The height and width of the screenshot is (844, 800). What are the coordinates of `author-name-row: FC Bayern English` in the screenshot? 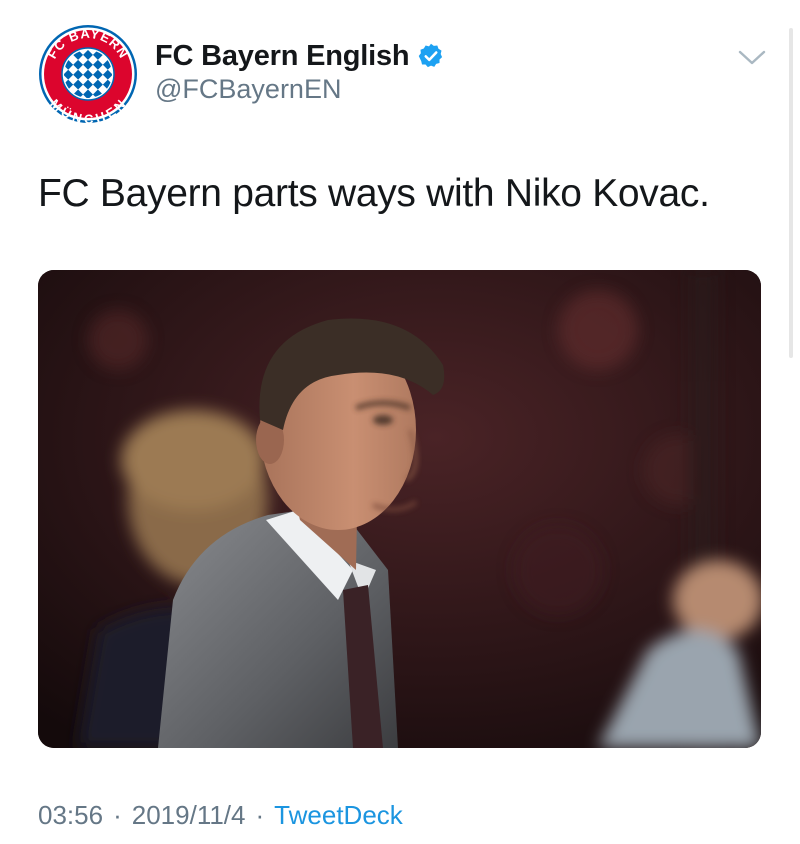 It's located at (300, 56).